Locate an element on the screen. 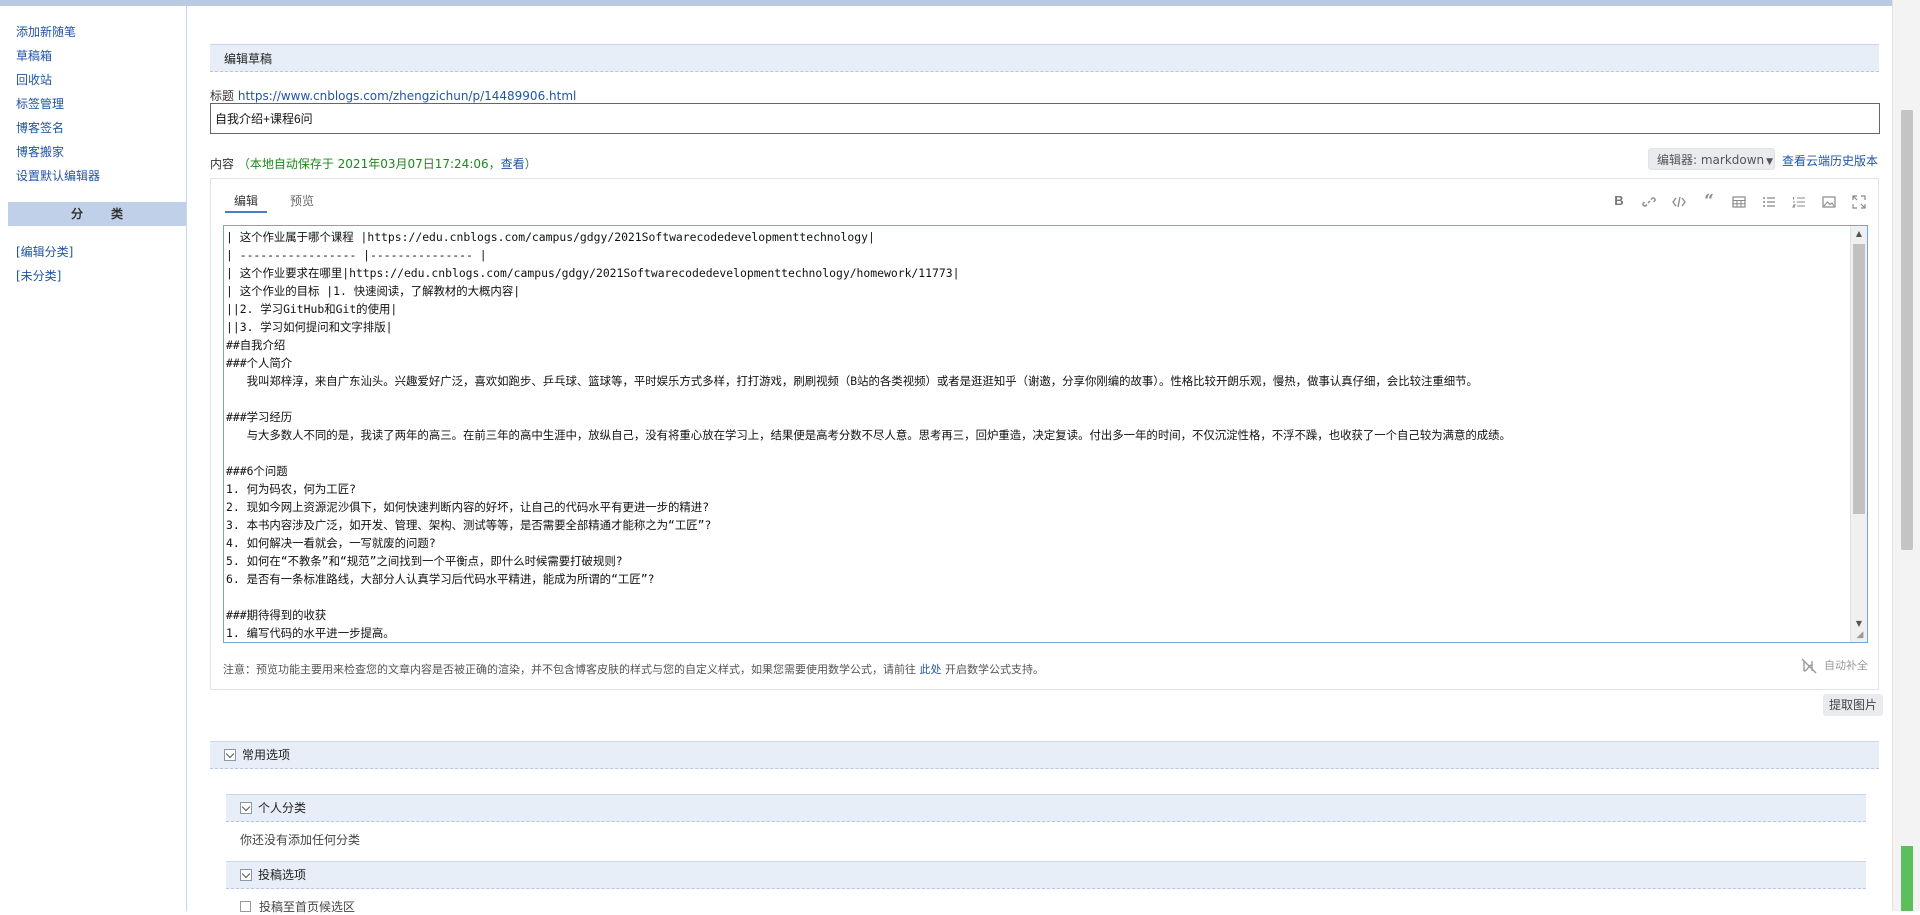 The width and height of the screenshot is (1920, 915). autosave-view-link: 查看 is located at coordinates (513, 164).